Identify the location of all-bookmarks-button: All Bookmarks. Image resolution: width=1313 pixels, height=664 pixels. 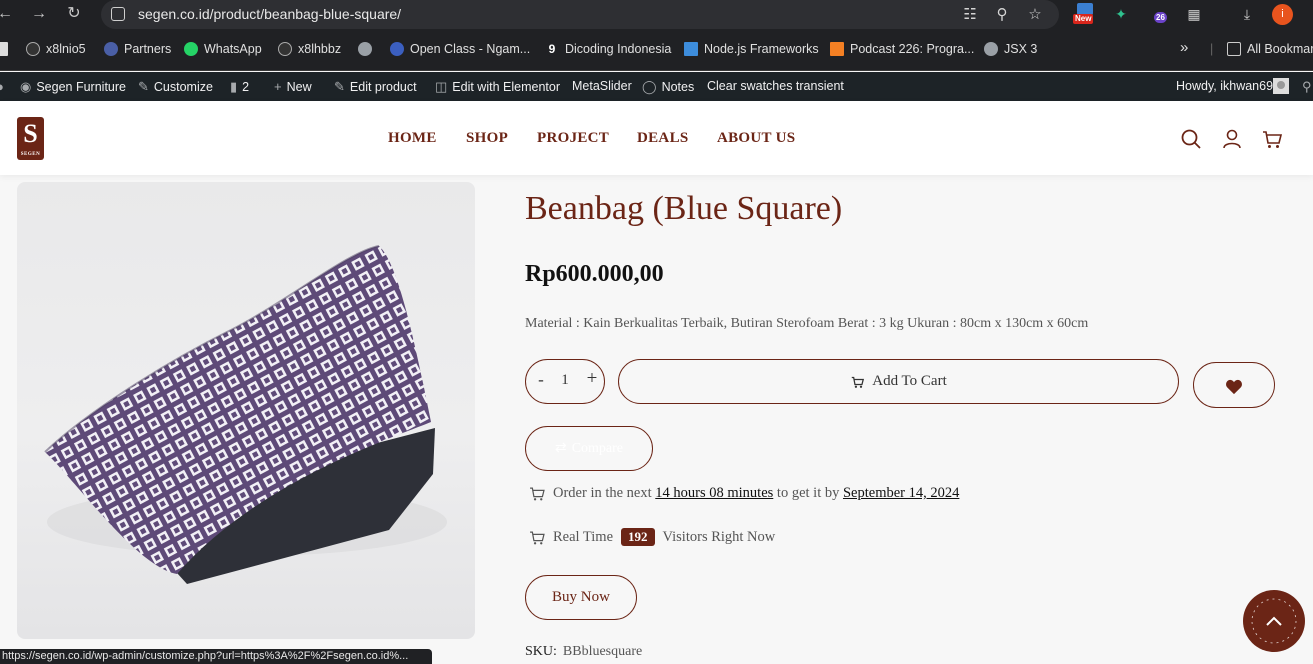
(1270, 49).